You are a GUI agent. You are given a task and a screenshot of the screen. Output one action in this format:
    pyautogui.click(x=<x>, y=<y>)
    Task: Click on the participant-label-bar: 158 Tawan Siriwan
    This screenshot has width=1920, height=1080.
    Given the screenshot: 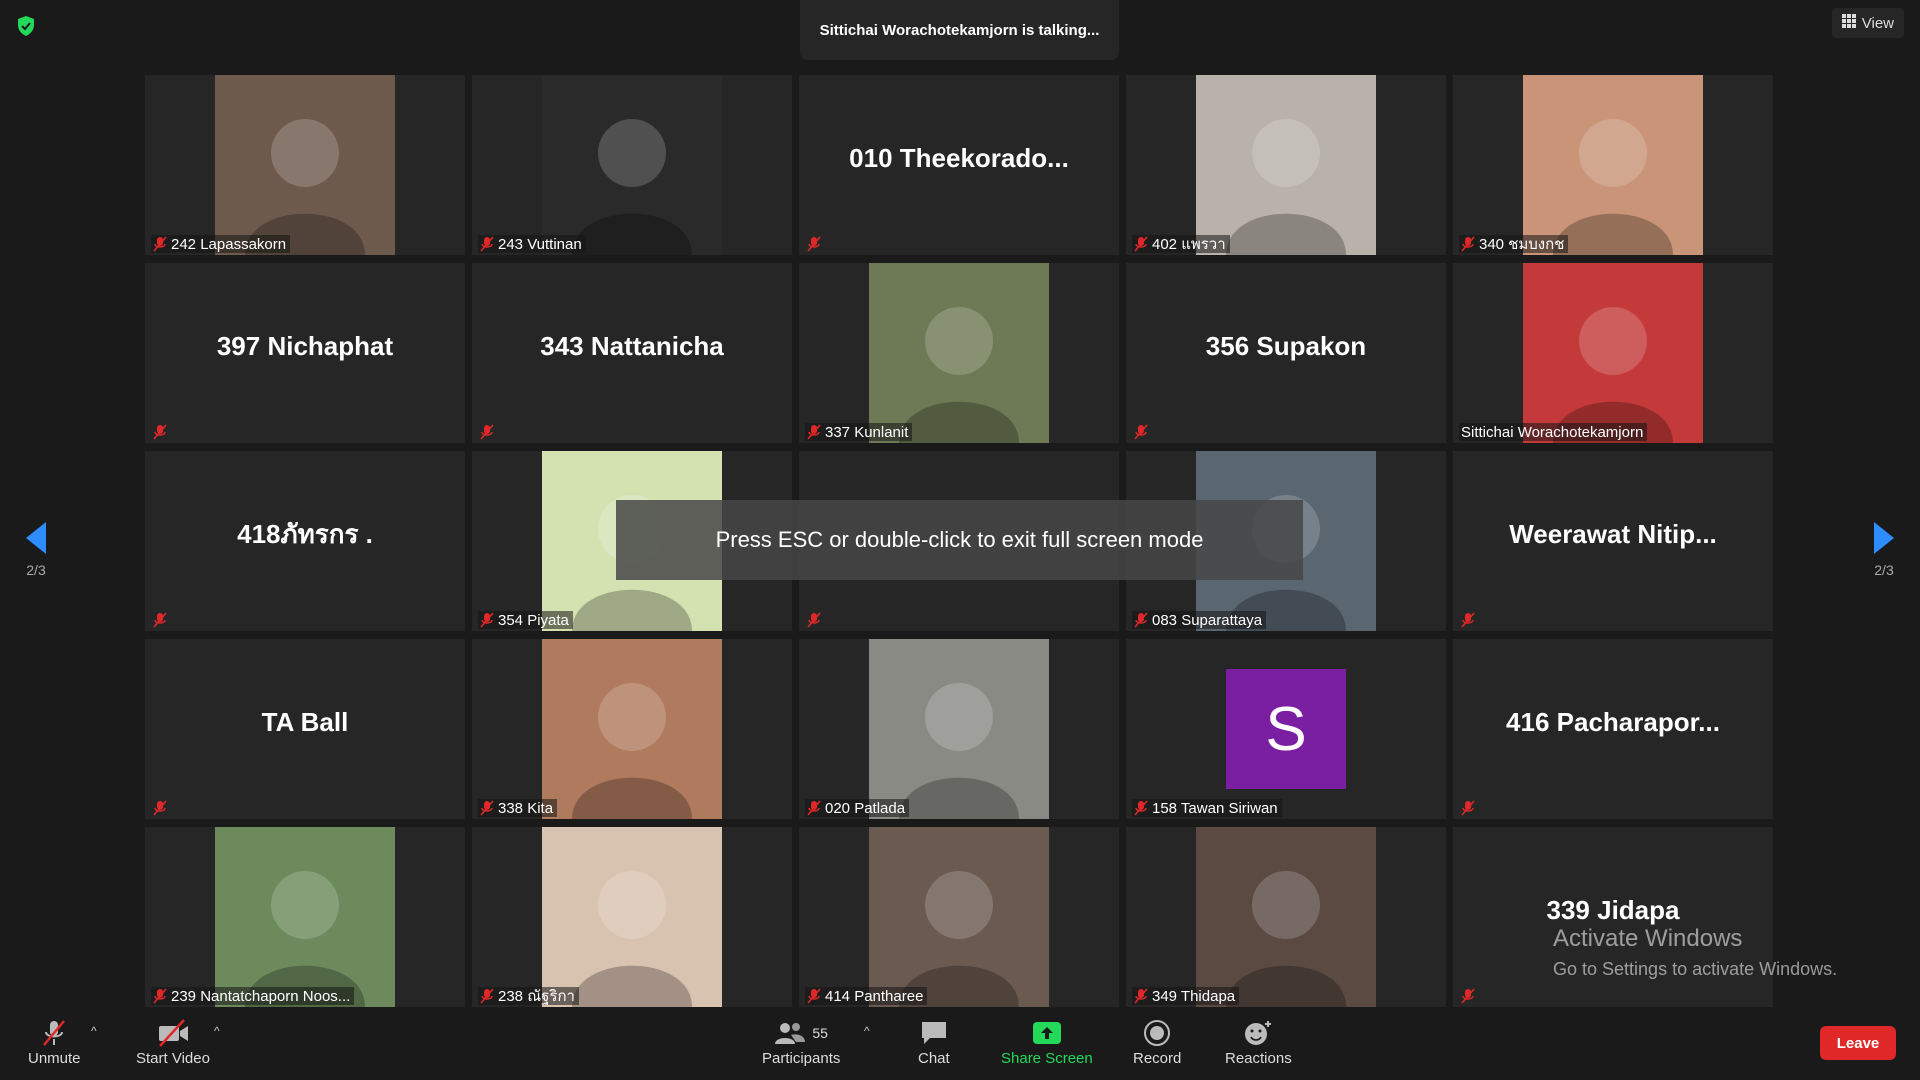 What is the action you would take?
    pyautogui.click(x=1207, y=808)
    